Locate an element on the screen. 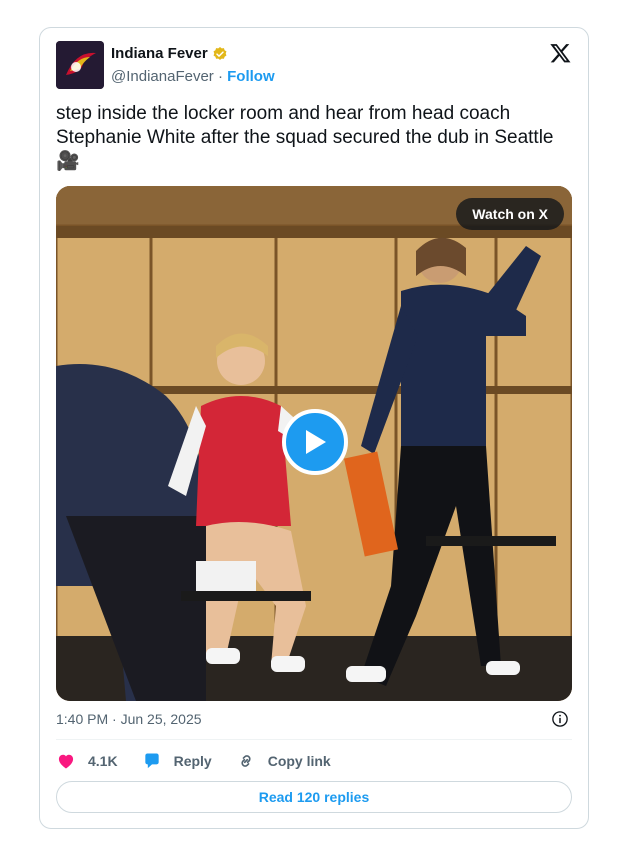 The width and height of the screenshot is (628, 862). copy-link-label: Copy link is located at coordinates (299, 761).